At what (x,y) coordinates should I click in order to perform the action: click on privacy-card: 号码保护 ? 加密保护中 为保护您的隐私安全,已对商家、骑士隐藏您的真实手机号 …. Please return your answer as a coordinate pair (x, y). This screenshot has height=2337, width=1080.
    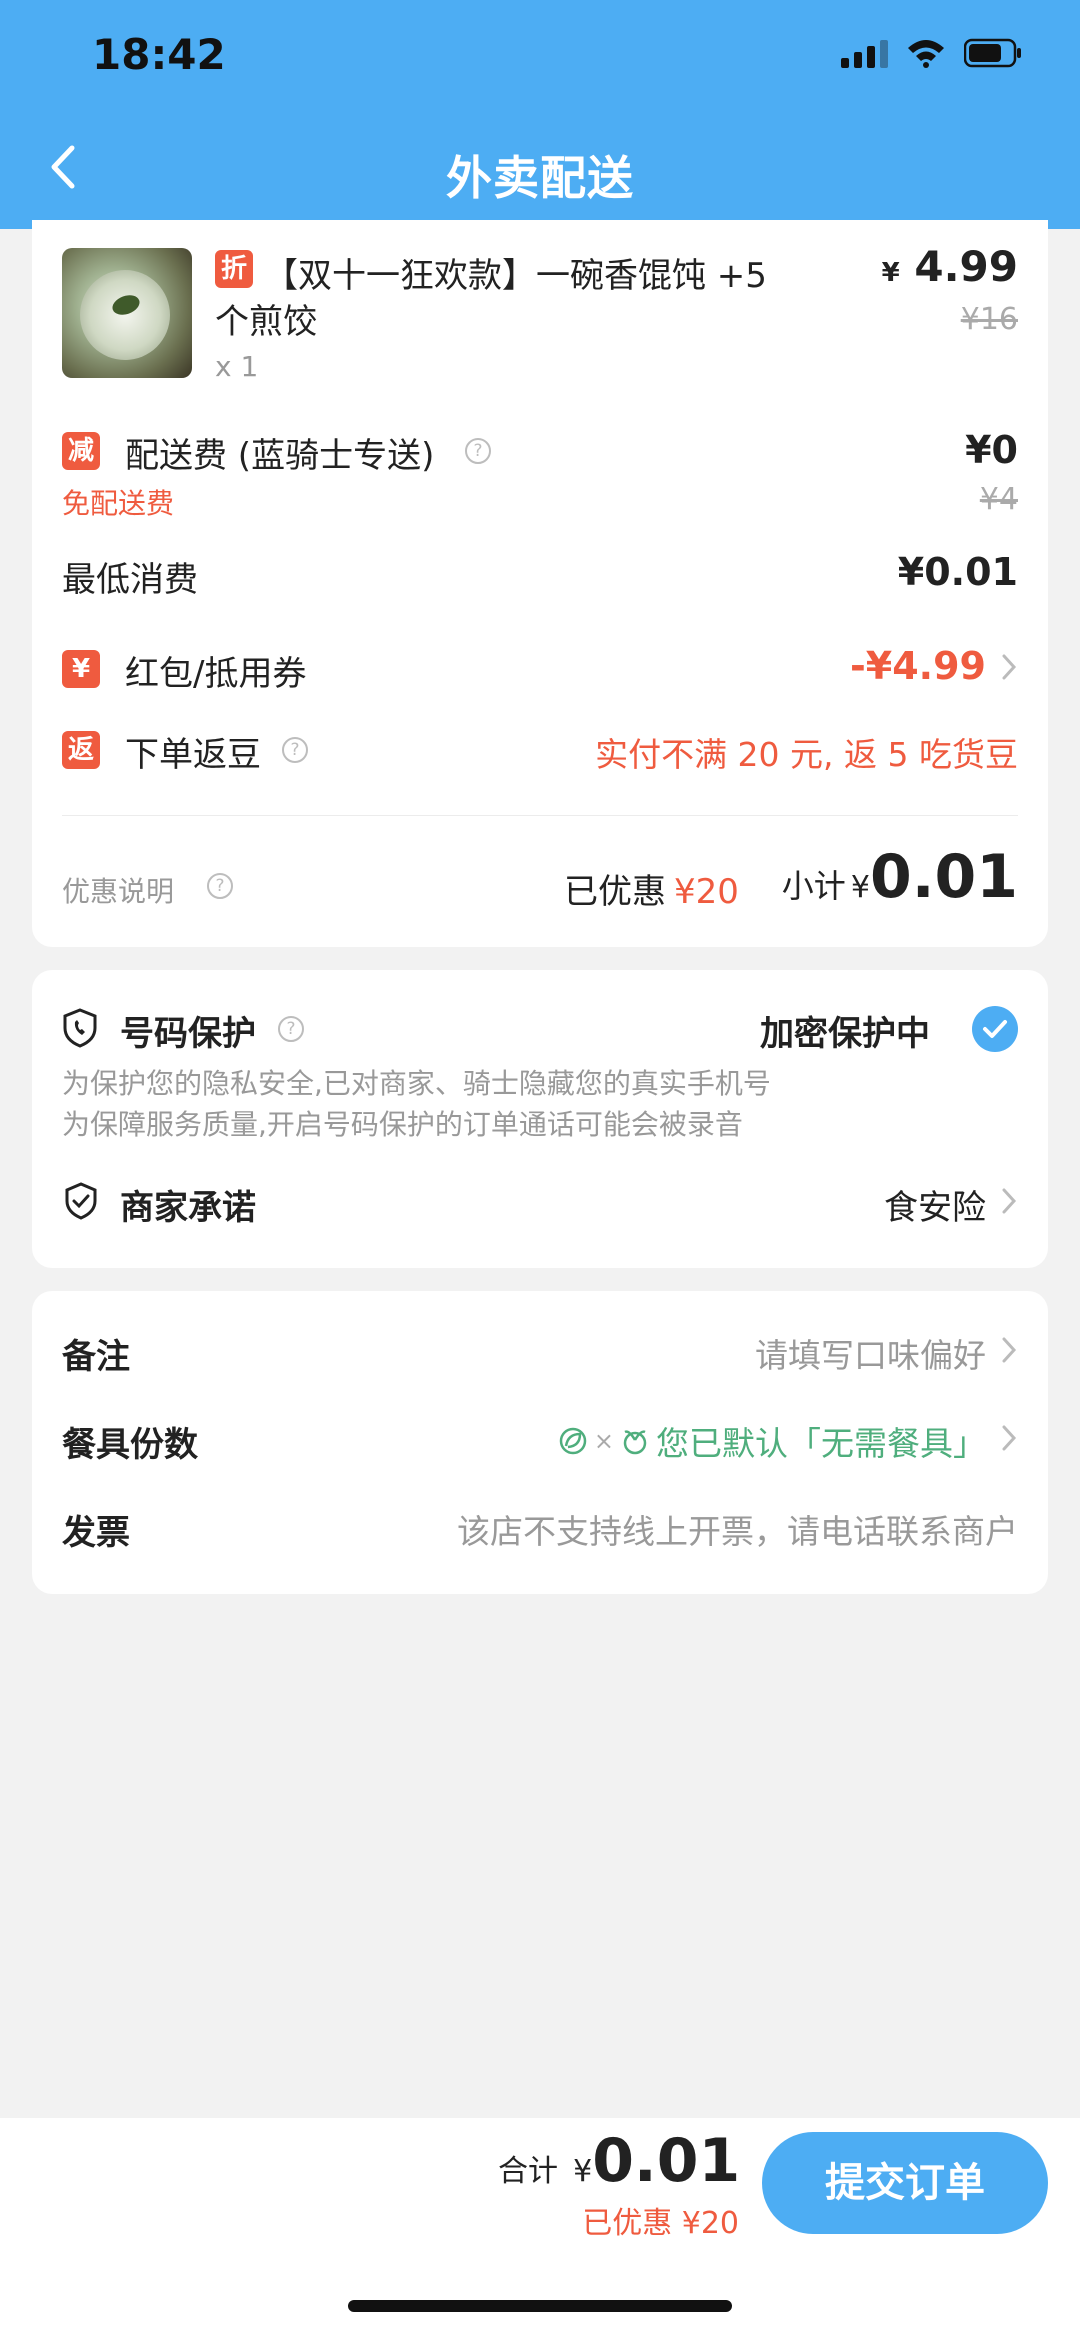
    Looking at the image, I should click on (540, 1119).